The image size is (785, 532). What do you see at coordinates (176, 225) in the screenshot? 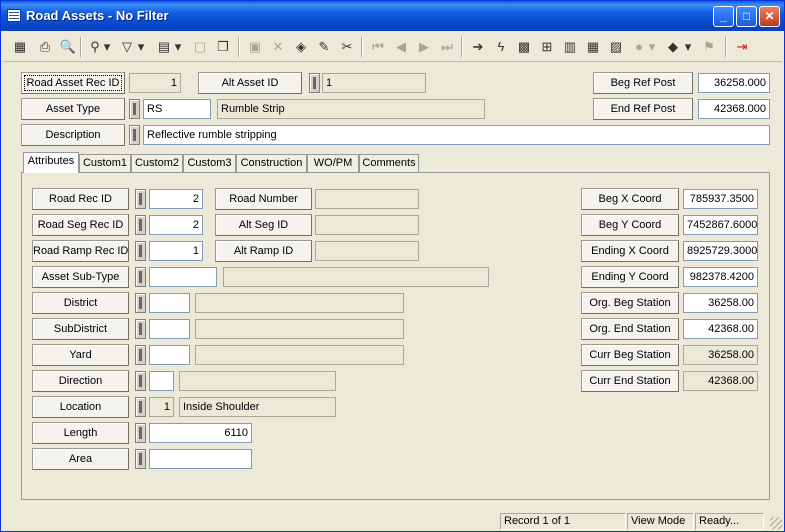
I see `road-seg-rec-id-field: 2` at bounding box center [176, 225].